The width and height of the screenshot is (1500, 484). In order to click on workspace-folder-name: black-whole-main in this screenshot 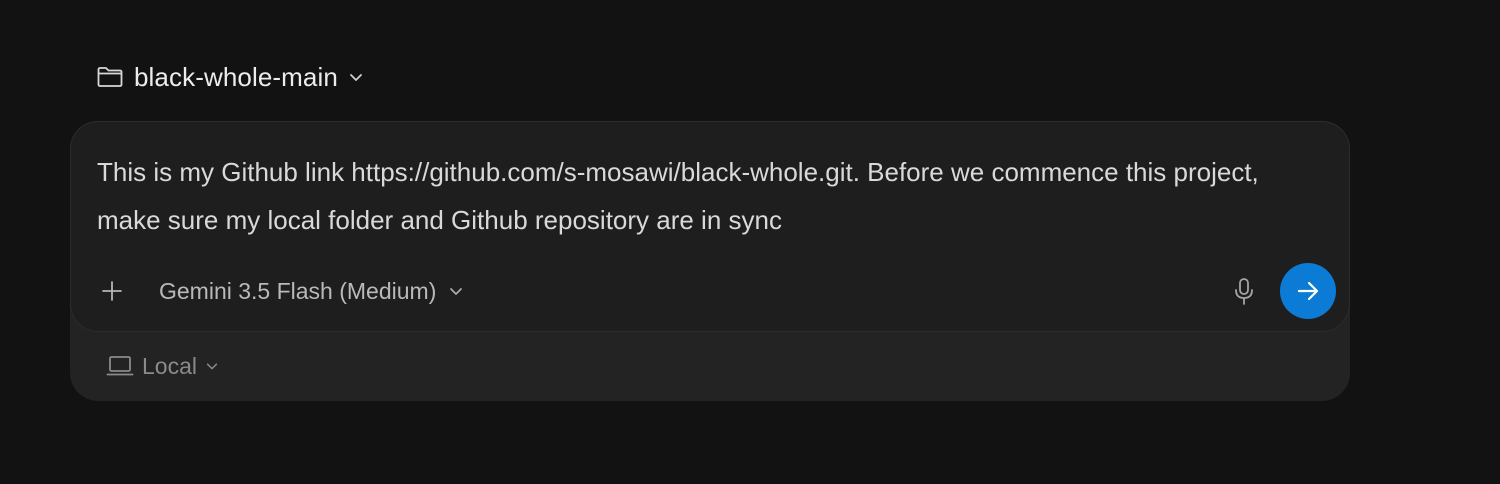, I will do `click(236, 76)`.